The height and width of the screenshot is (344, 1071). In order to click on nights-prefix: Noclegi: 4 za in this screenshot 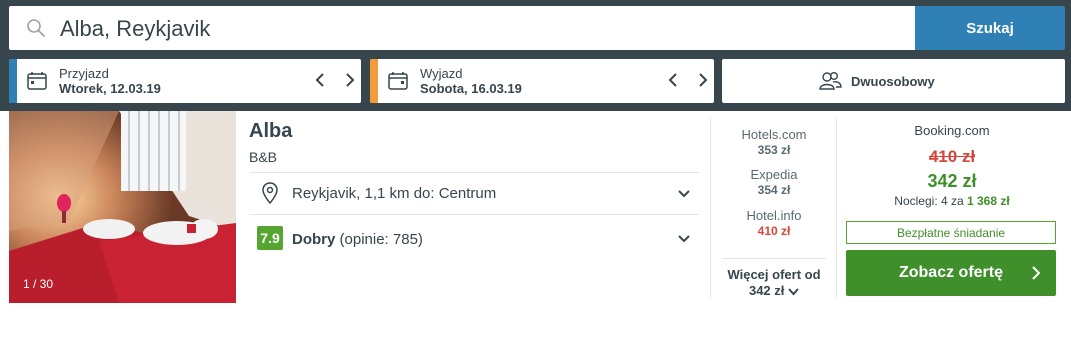, I will do `click(930, 201)`.